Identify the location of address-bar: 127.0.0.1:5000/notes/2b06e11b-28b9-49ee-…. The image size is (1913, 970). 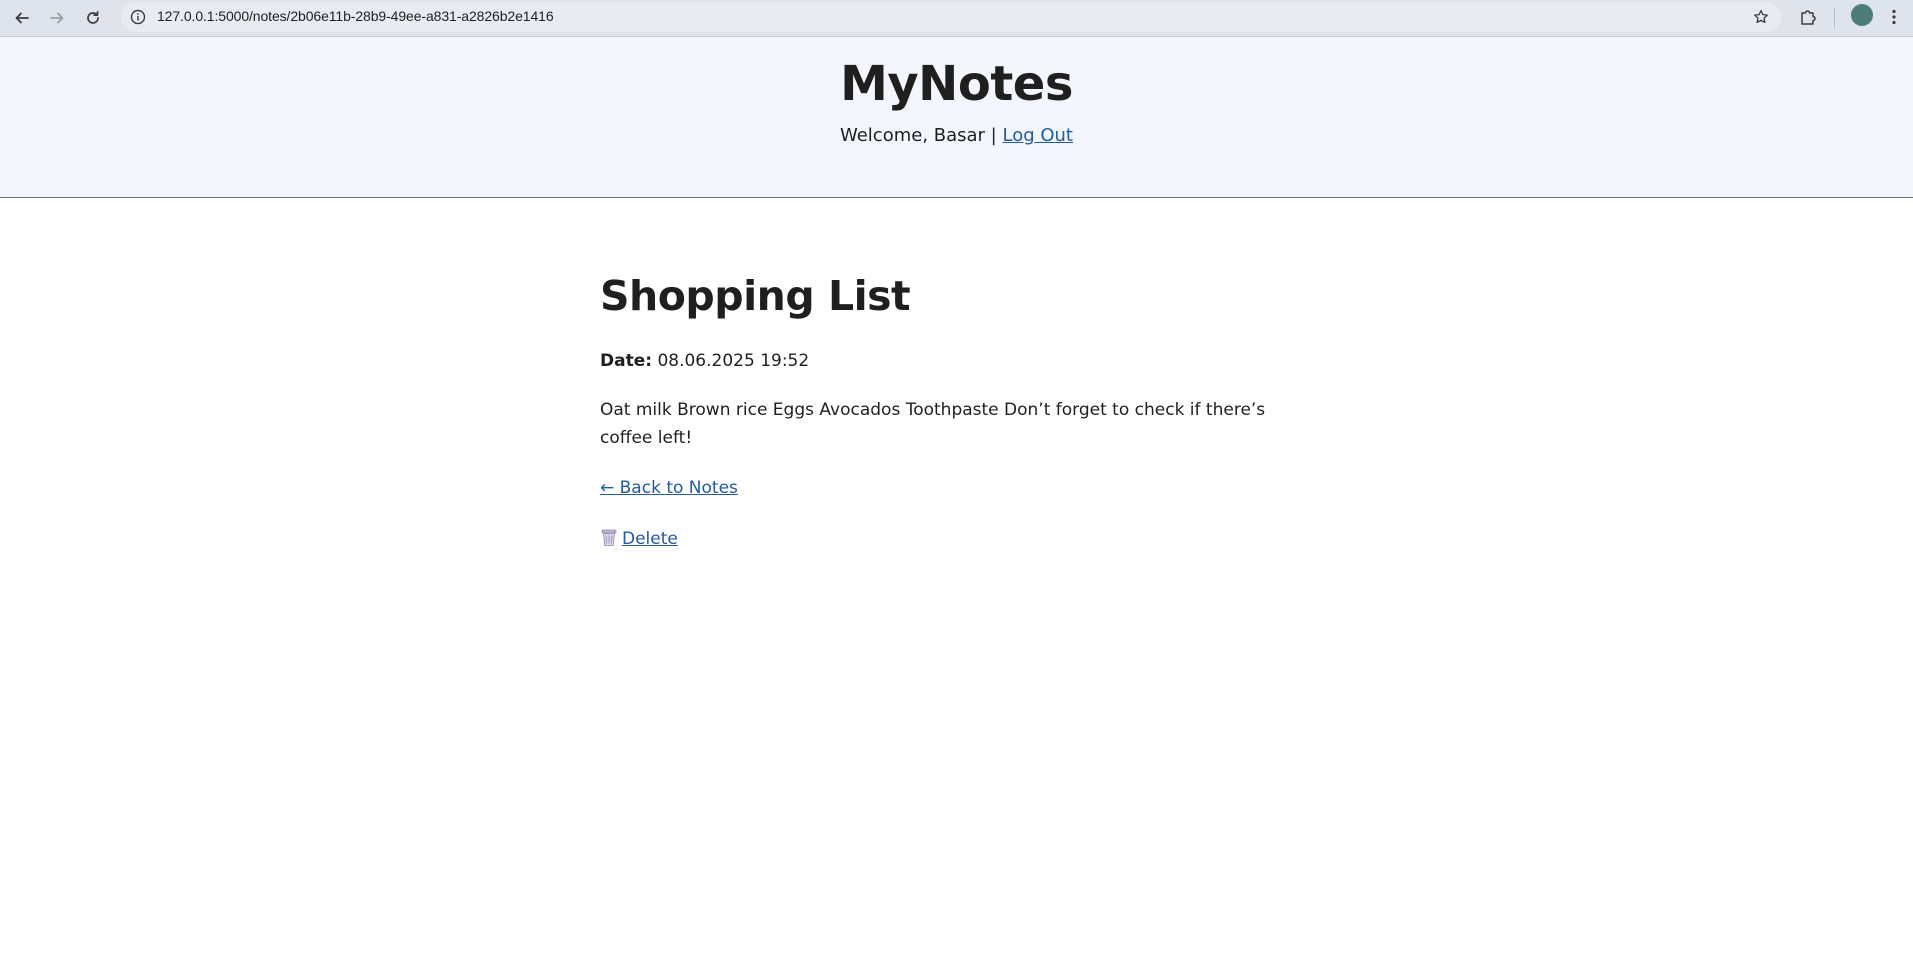
(951, 17).